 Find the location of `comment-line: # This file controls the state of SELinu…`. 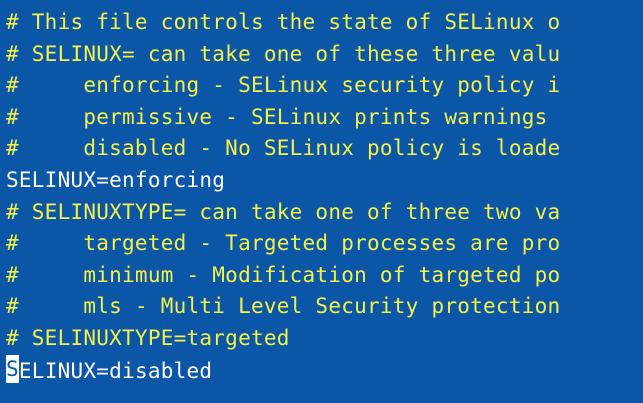

comment-line: # This file controls the state of SELinu… is located at coordinates (283, 22).